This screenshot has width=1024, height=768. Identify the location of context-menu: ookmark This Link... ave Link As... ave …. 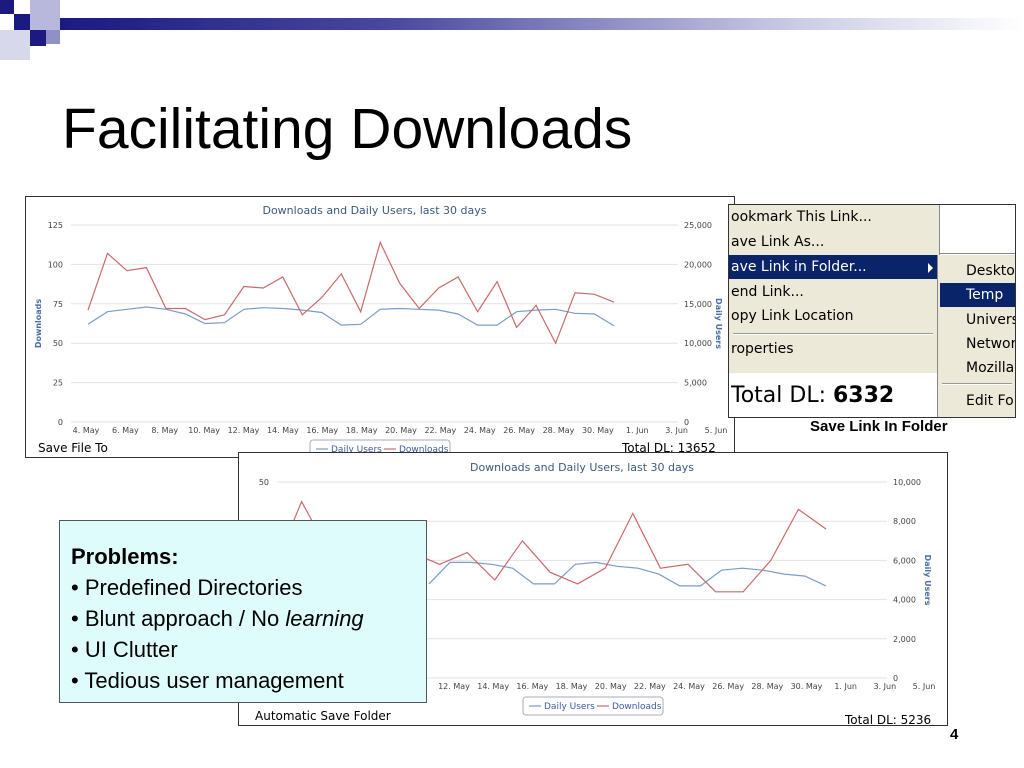
(834, 289).